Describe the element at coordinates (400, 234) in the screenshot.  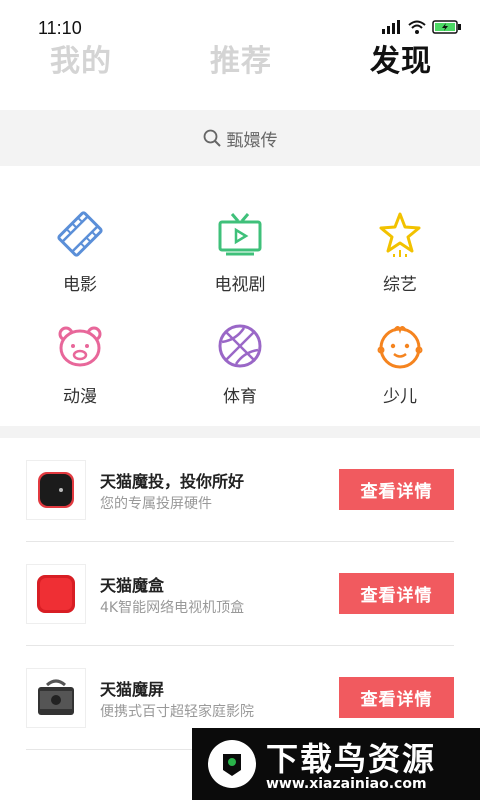
I see `star-icon` at that location.